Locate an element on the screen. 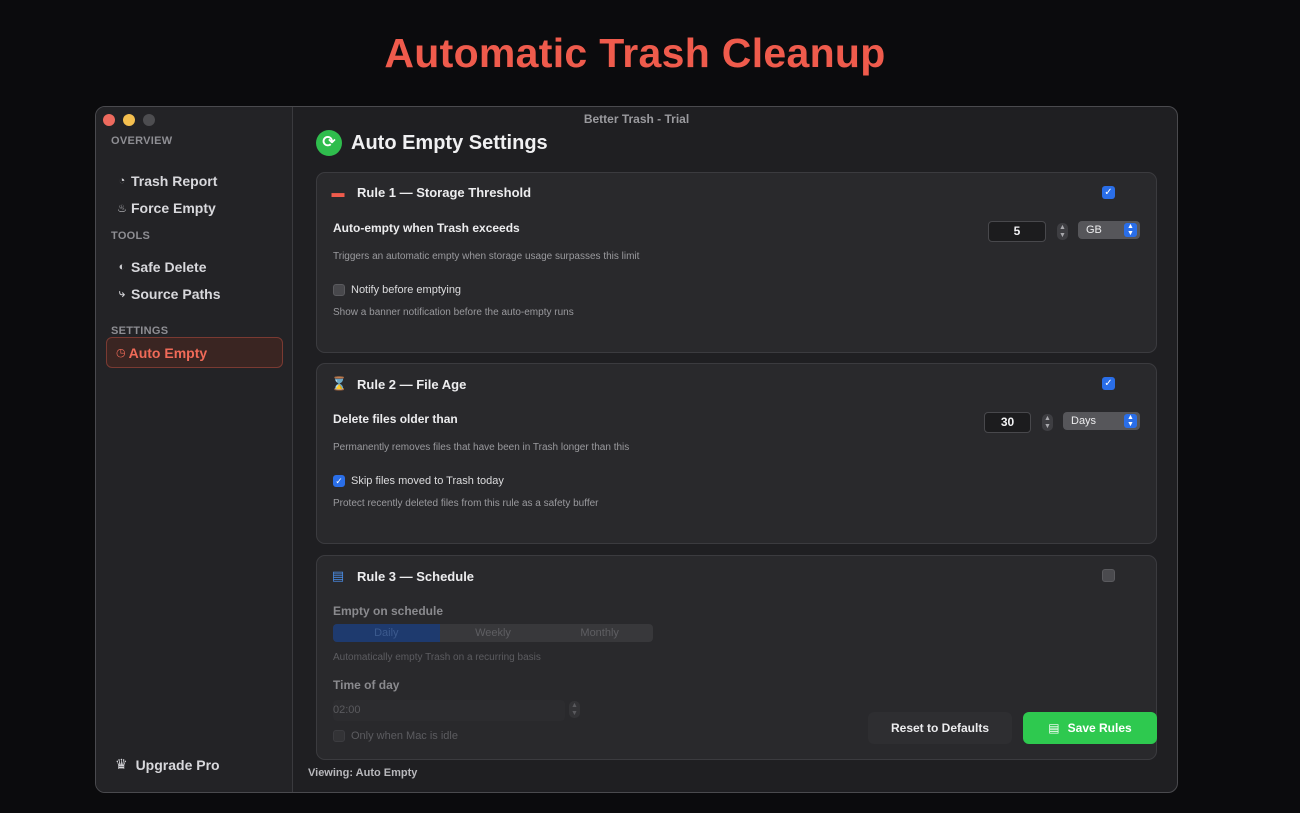 This screenshot has height=813, width=1300. hero-title: Automatic Trash Cleanup is located at coordinates (635, 53).